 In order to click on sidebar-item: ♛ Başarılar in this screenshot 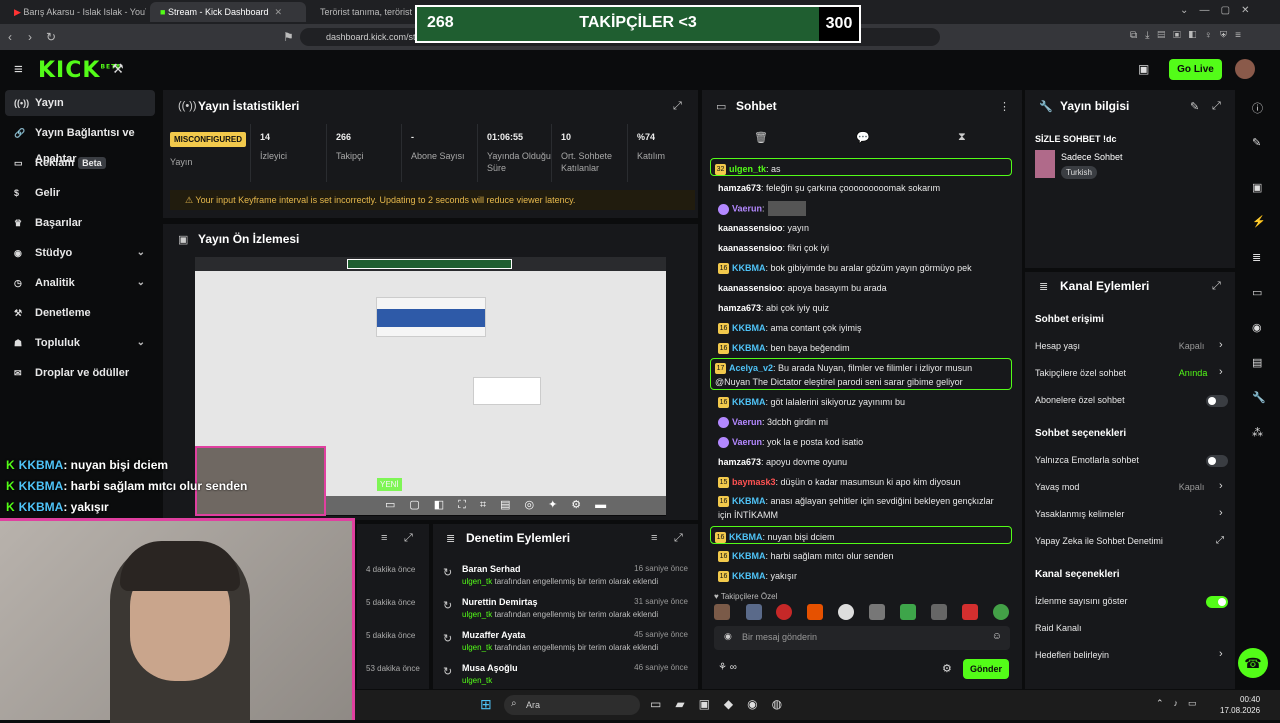, I will do `click(80, 223)`.